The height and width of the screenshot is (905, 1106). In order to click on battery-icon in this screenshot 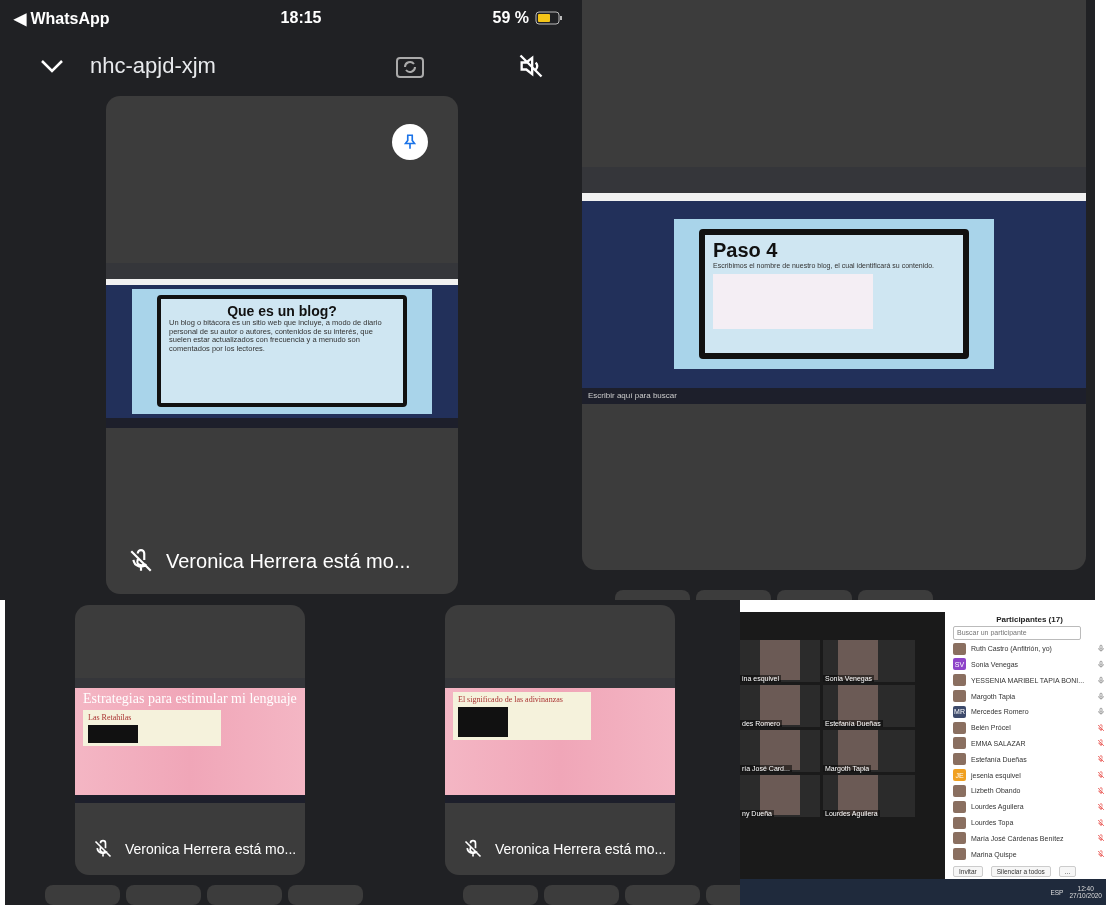, I will do `click(549, 18)`.